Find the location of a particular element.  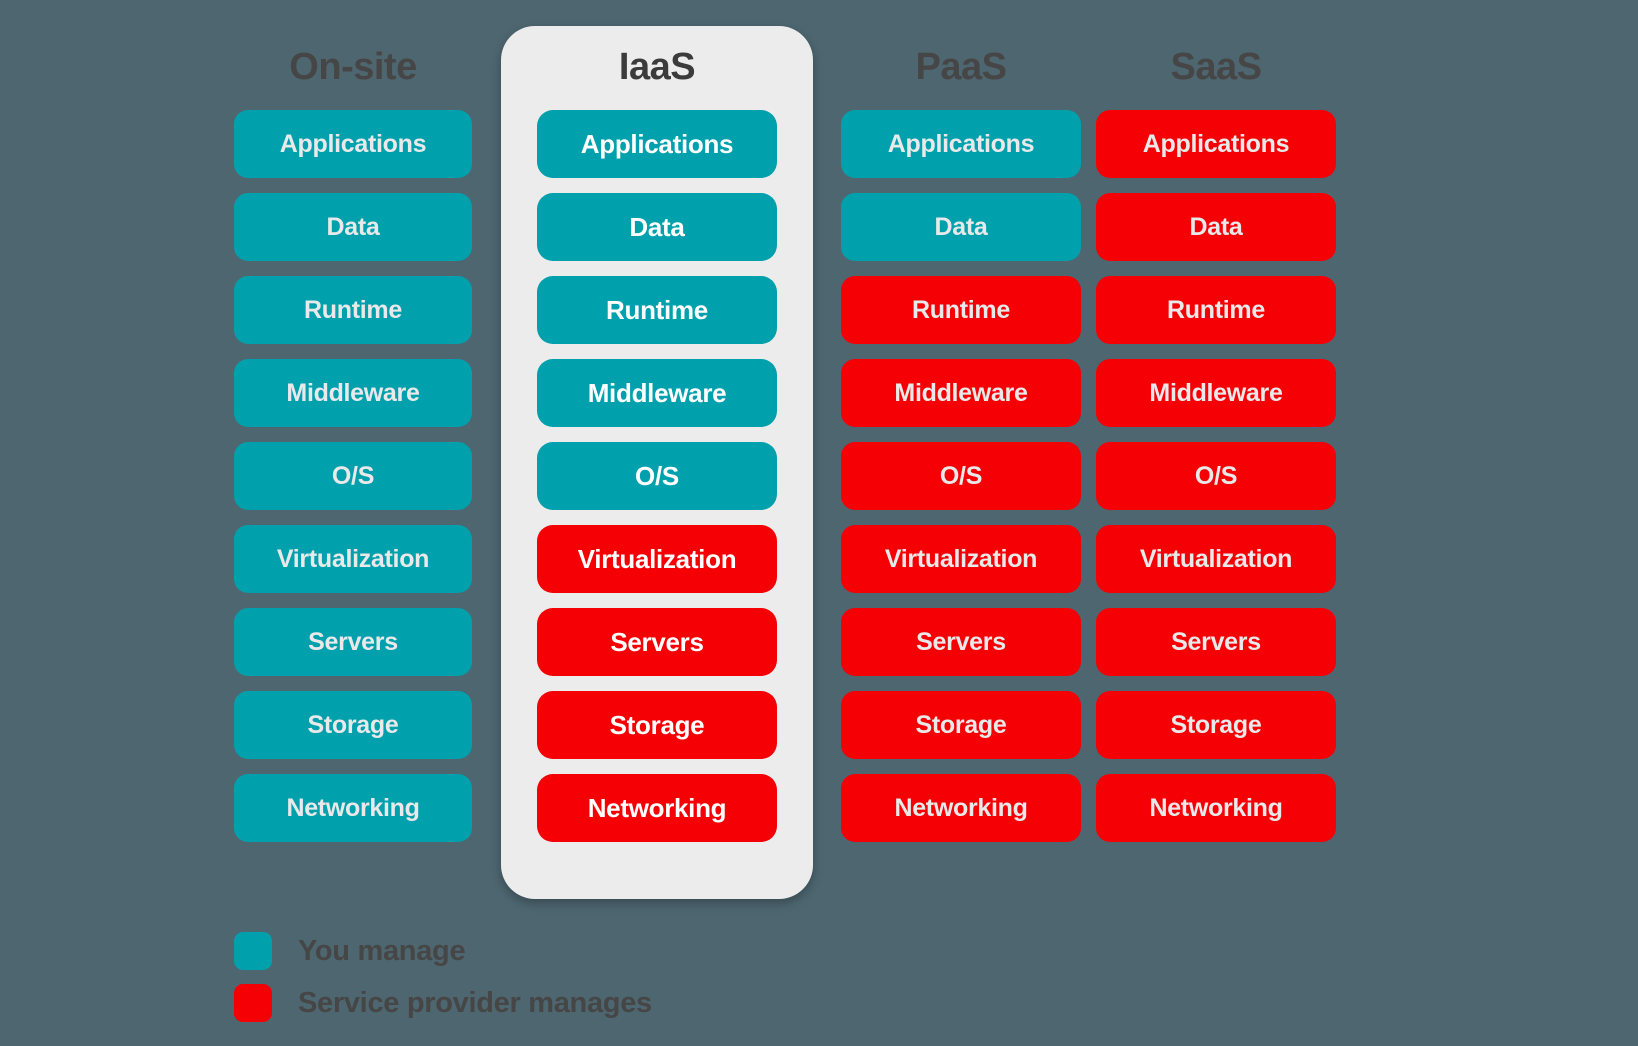

legend-label-manage: You manage is located at coordinates (382, 950).